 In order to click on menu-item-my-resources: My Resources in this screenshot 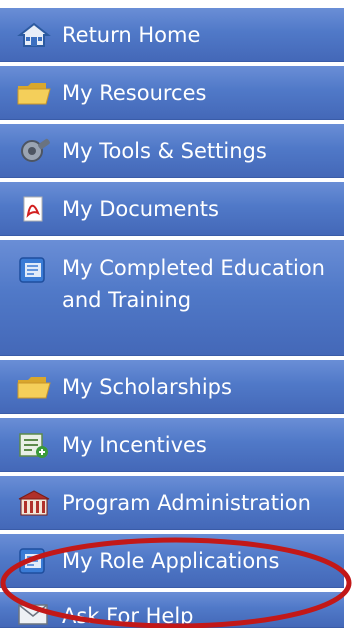, I will do `click(172, 93)`.